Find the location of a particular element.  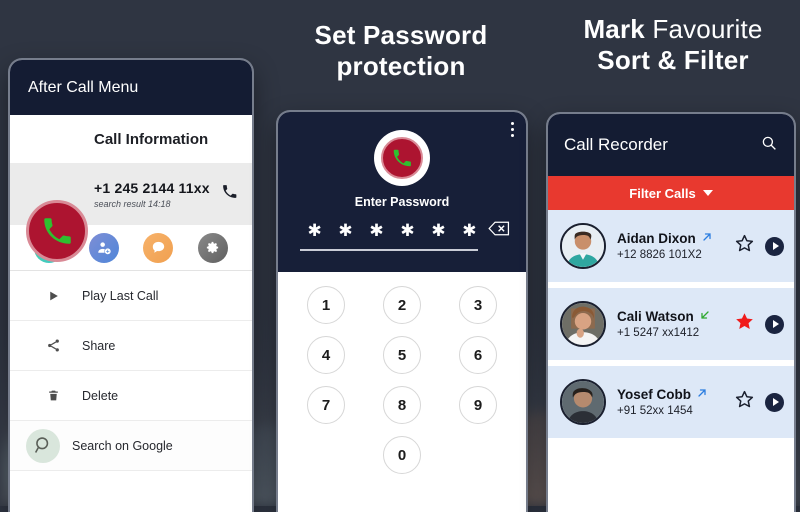

table-row: Cali Watson +1 5247 xx1412 is located at coordinates (671, 324).